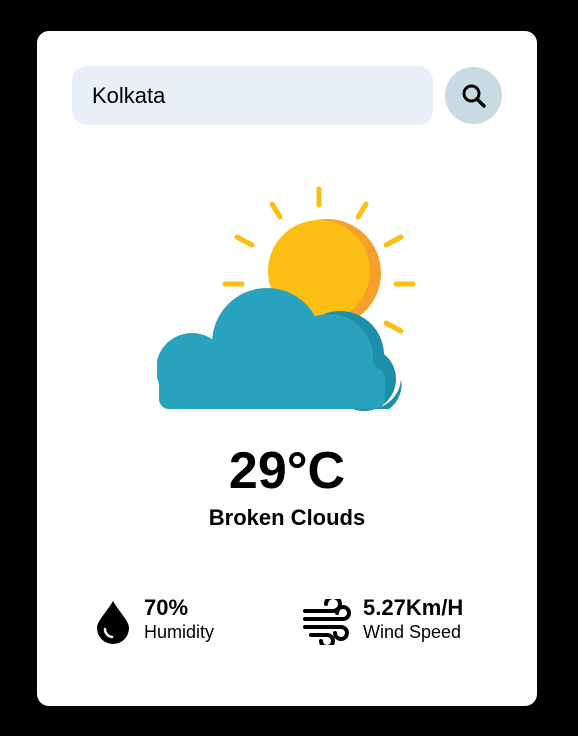 The height and width of the screenshot is (736, 578). Describe the element at coordinates (403, 621) in the screenshot. I see `wind-stat: 5.27Km/H Wind Speed` at that location.